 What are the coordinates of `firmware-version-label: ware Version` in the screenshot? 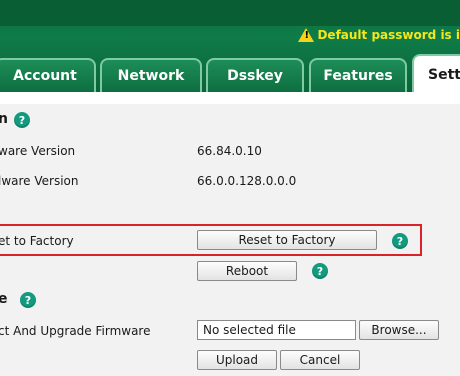 It's located at (38, 151).